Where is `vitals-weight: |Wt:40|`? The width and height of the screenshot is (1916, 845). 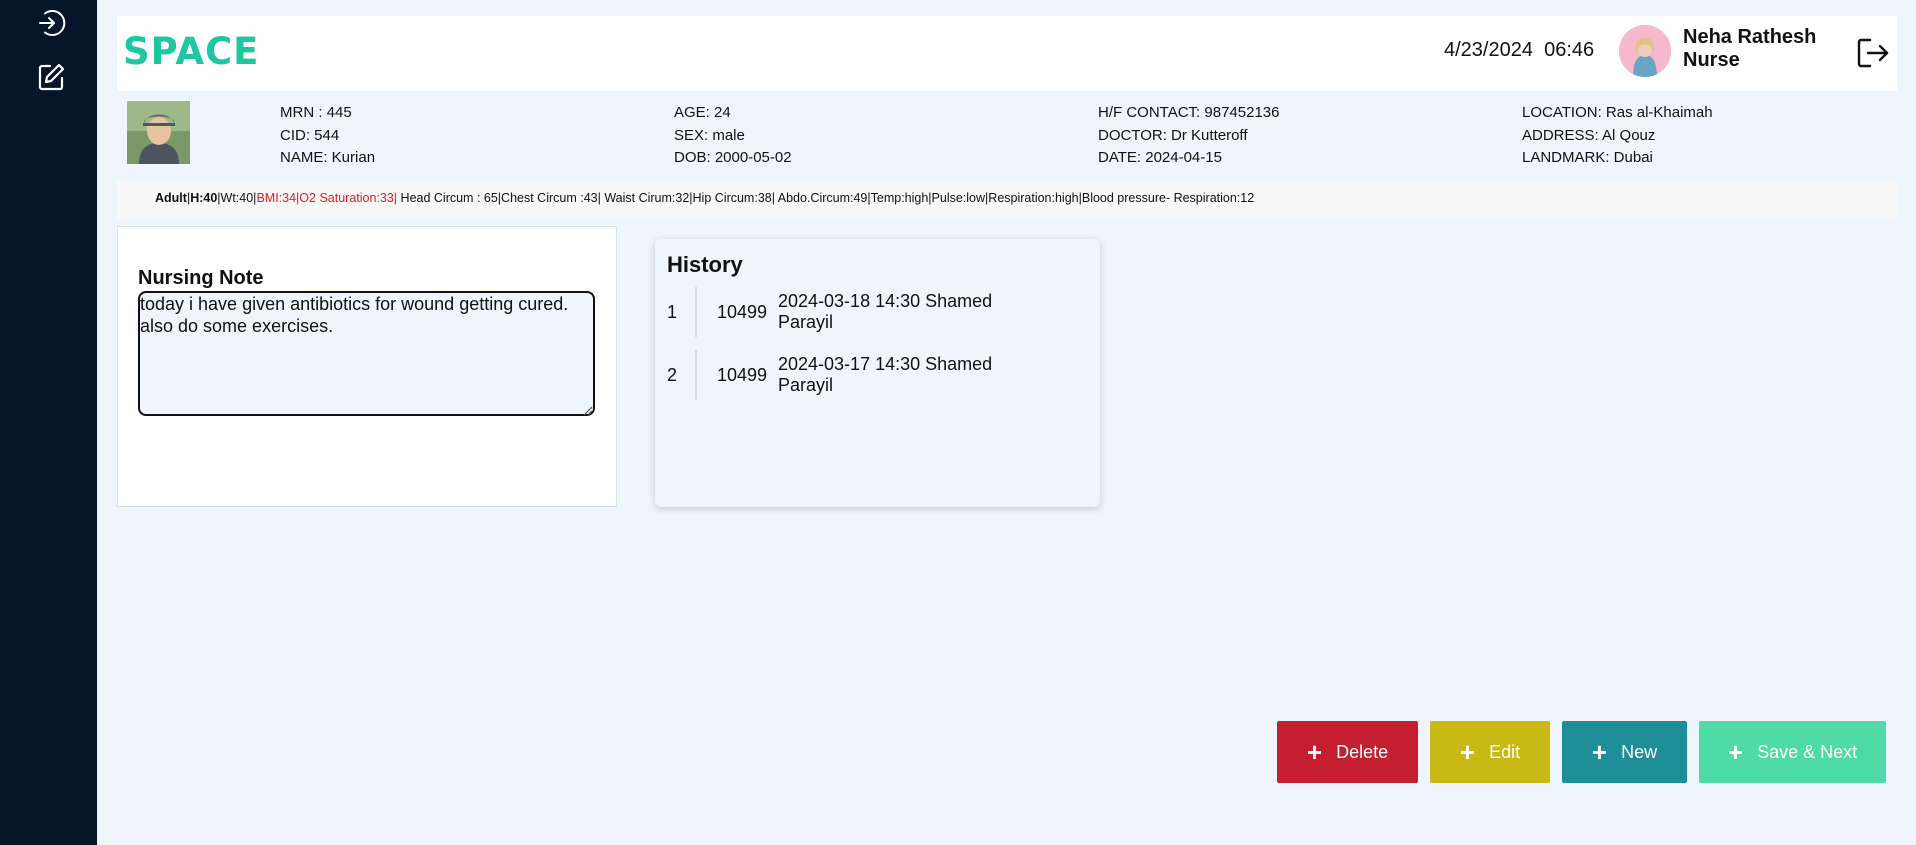 vitals-weight: |Wt:40| is located at coordinates (237, 198).